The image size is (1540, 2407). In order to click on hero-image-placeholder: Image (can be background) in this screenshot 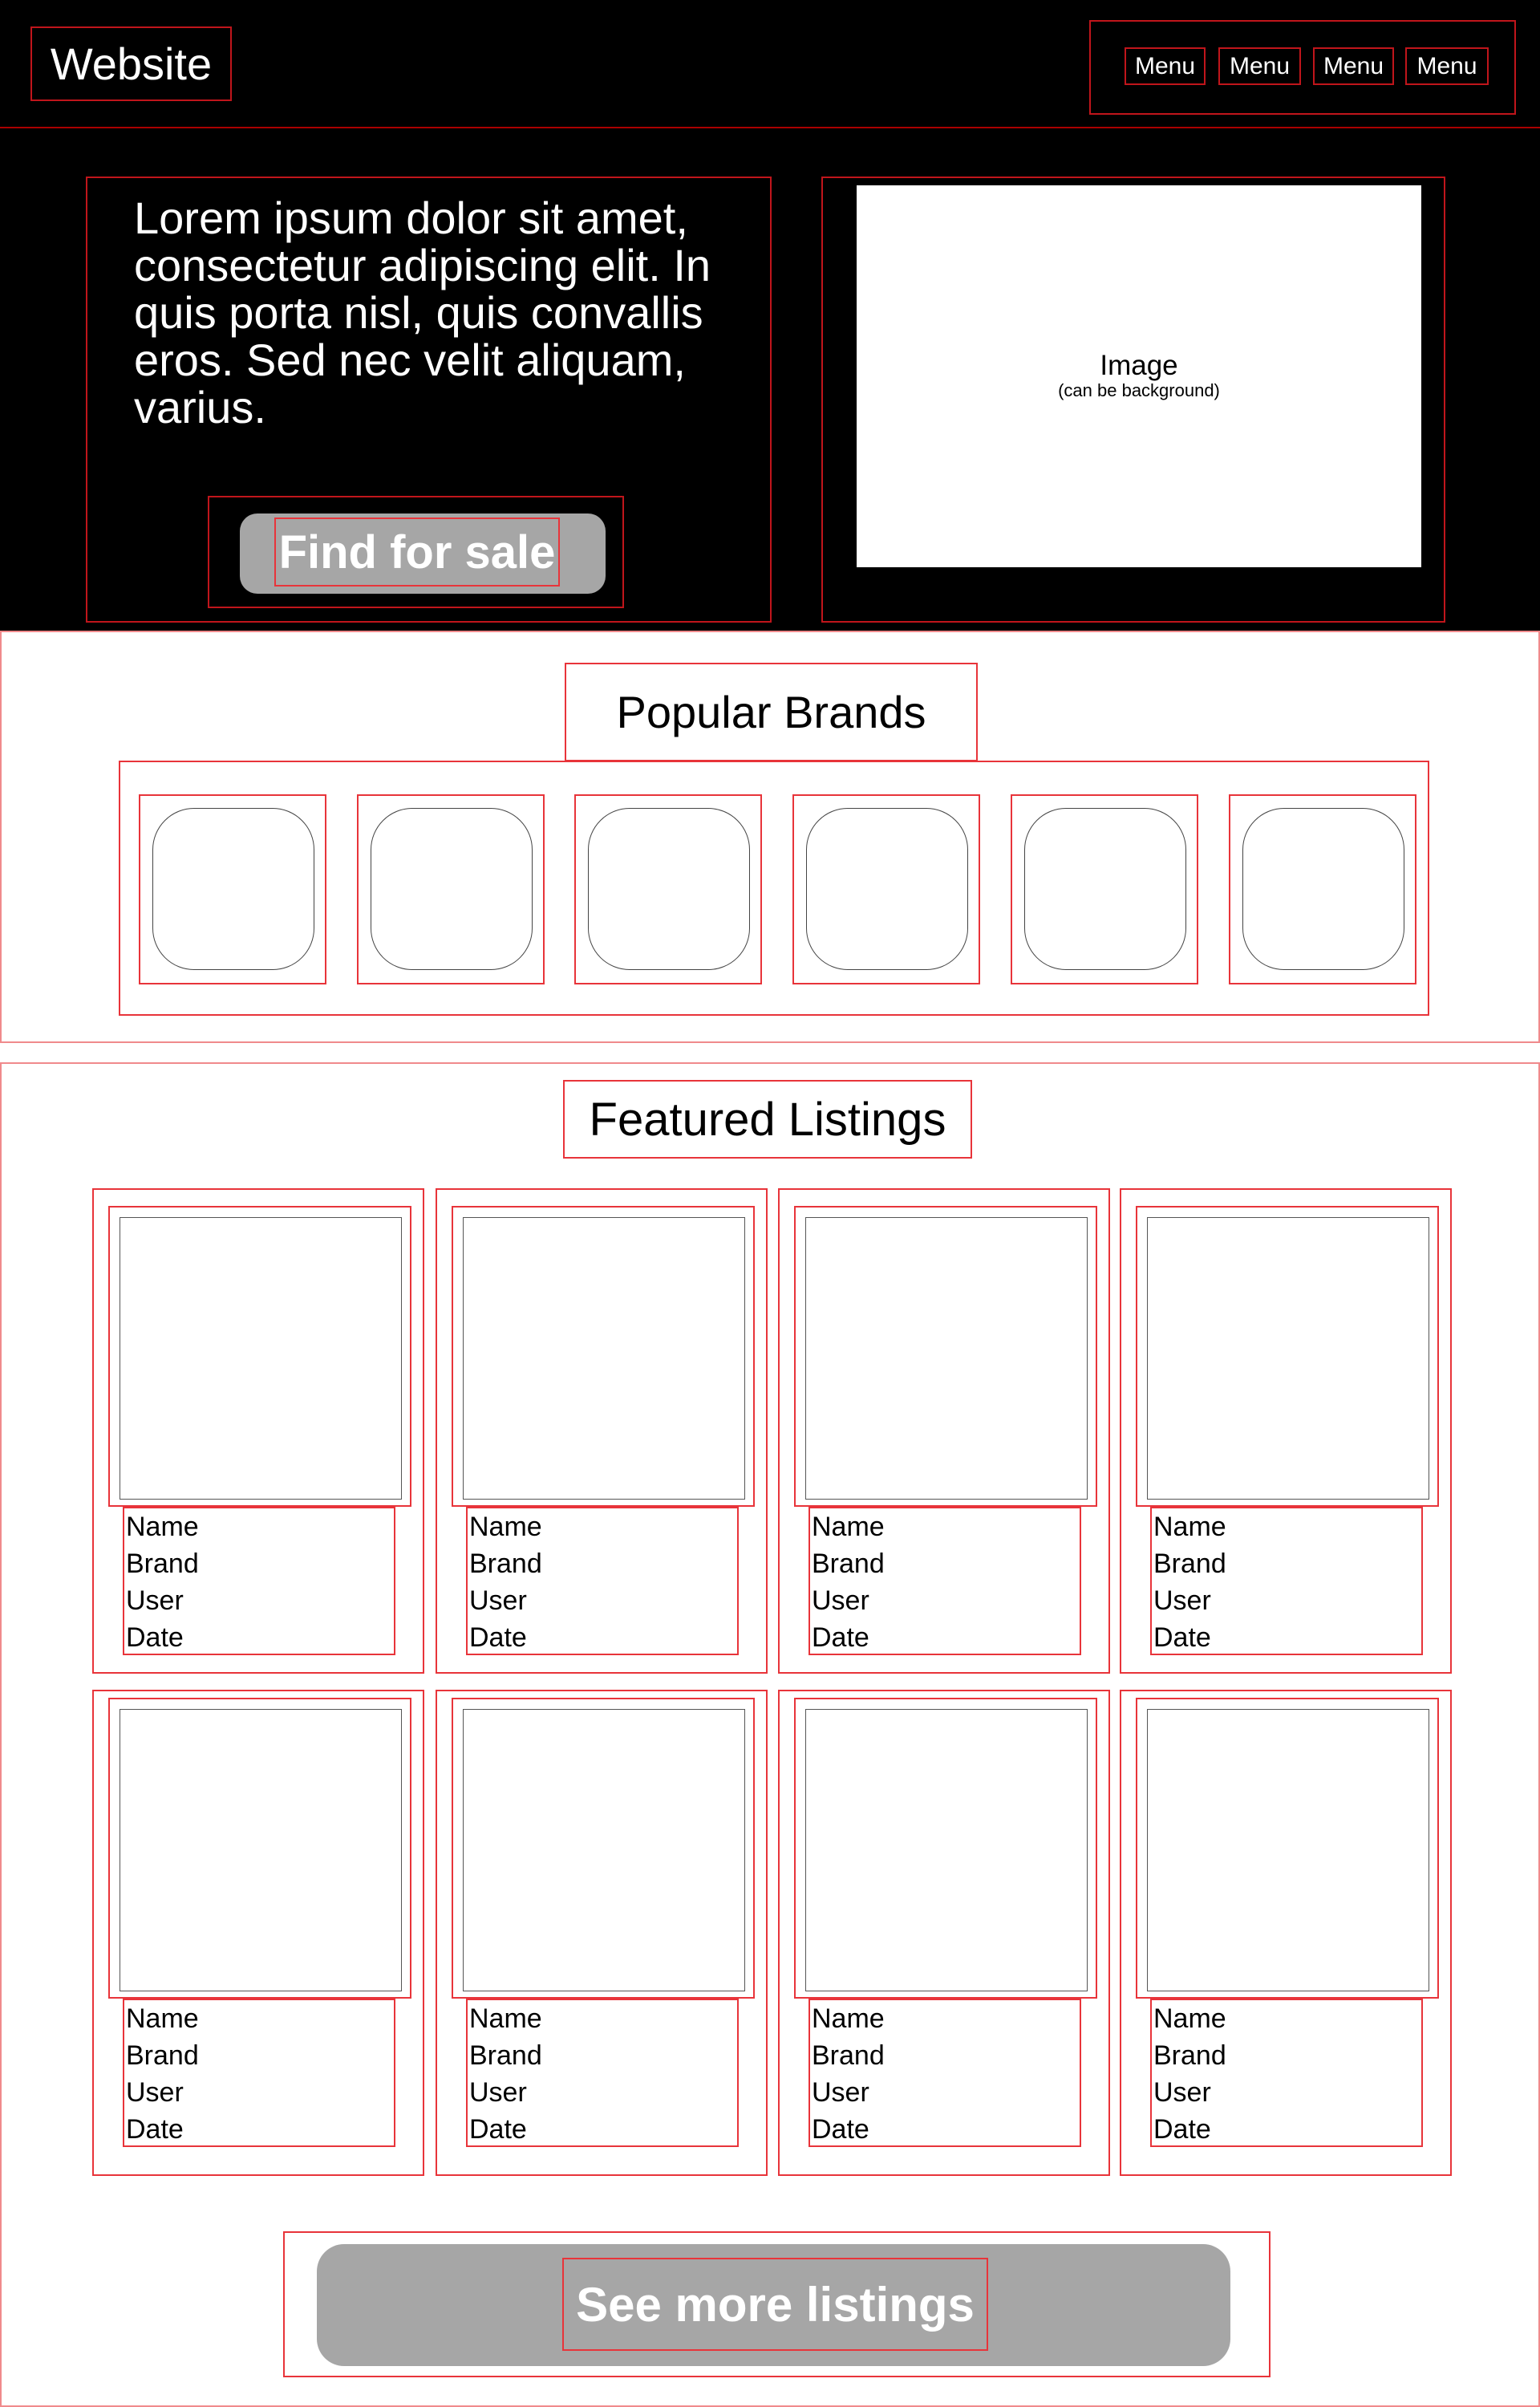, I will do `click(1139, 376)`.